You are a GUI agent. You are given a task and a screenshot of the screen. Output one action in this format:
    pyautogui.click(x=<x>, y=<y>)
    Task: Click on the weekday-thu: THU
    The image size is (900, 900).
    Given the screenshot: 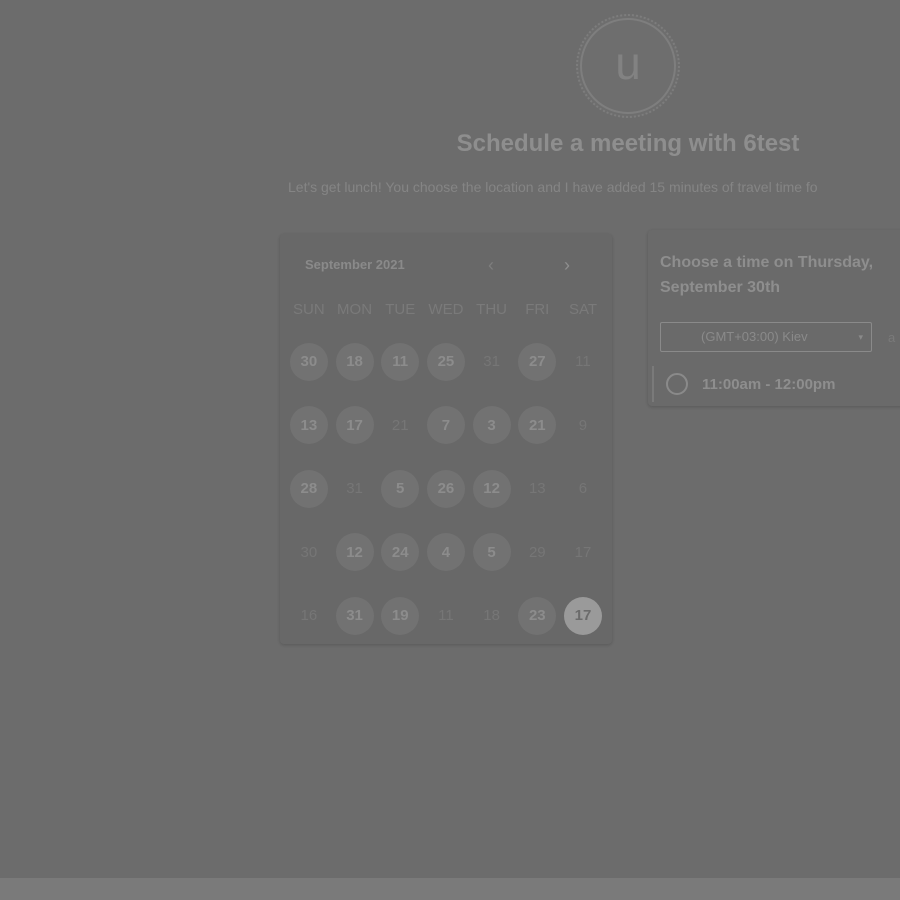 What is the action you would take?
    pyautogui.click(x=491, y=309)
    